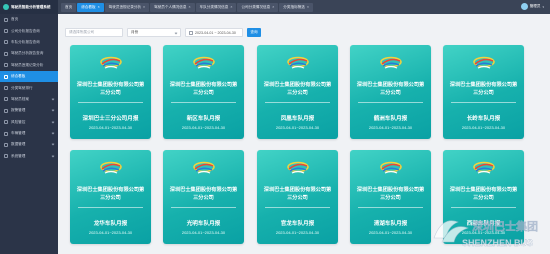 Image resolution: width=550 pixels, height=254 pixels. I want to click on card-title: 龙华车队月报, so click(110, 224).